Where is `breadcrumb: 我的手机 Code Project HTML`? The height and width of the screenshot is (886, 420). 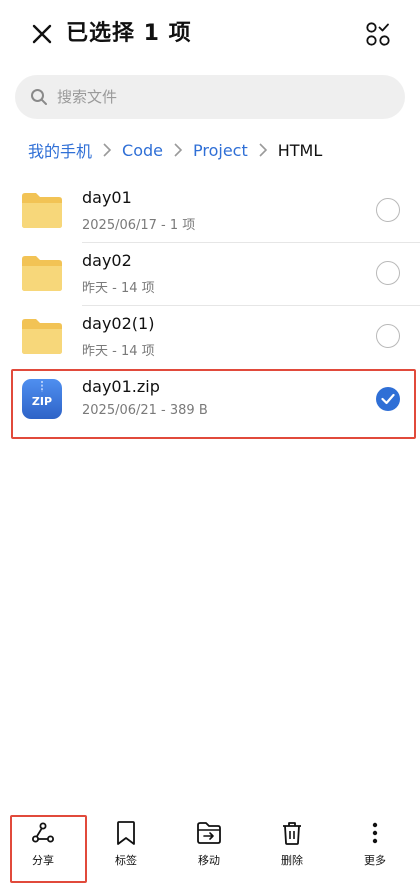
breadcrumb: 我的手机 Code Project HTML is located at coordinates (175, 150).